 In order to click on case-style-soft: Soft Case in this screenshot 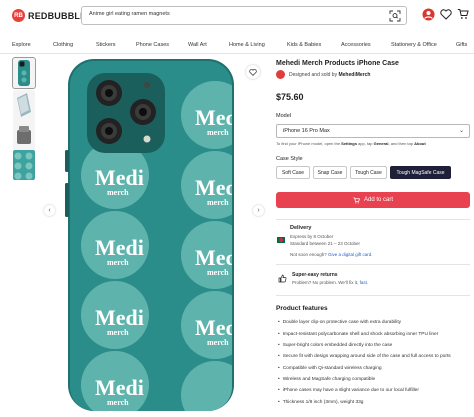, I will do `click(293, 172)`.